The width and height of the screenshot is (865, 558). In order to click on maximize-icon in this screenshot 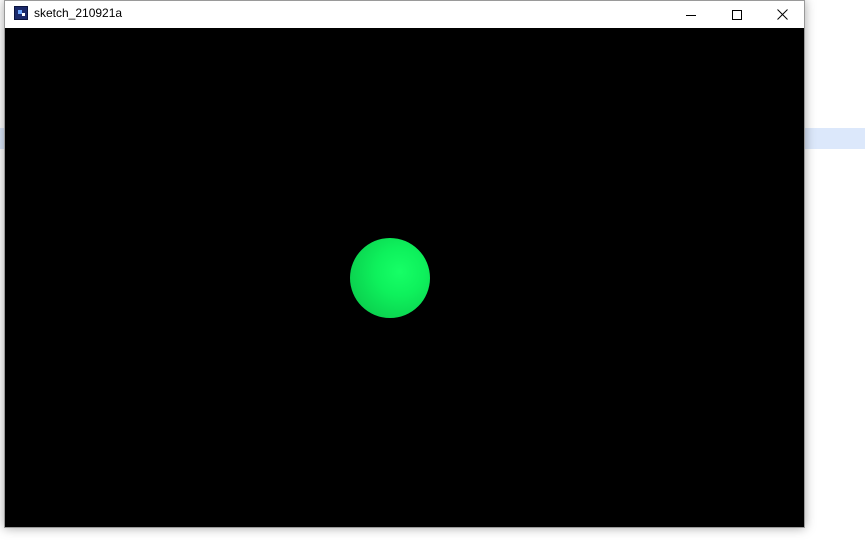, I will do `click(737, 14)`.